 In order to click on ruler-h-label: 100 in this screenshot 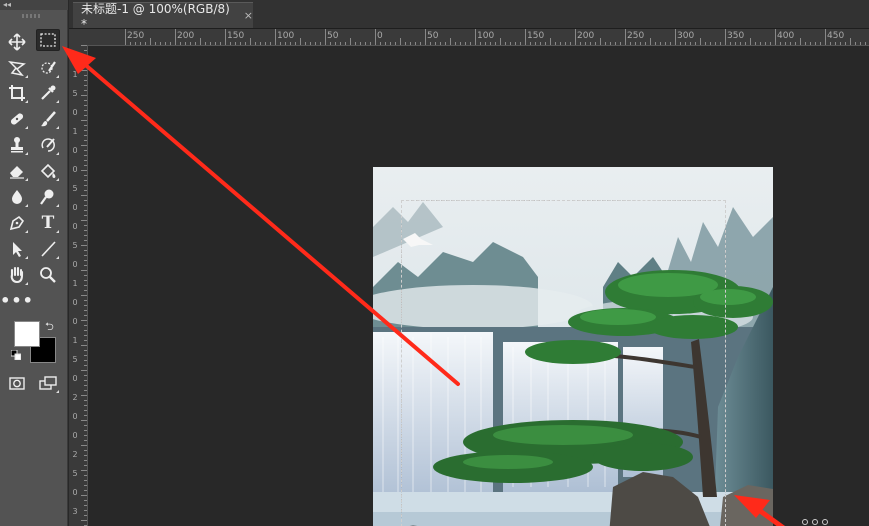, I will do `click(486, 36)`.